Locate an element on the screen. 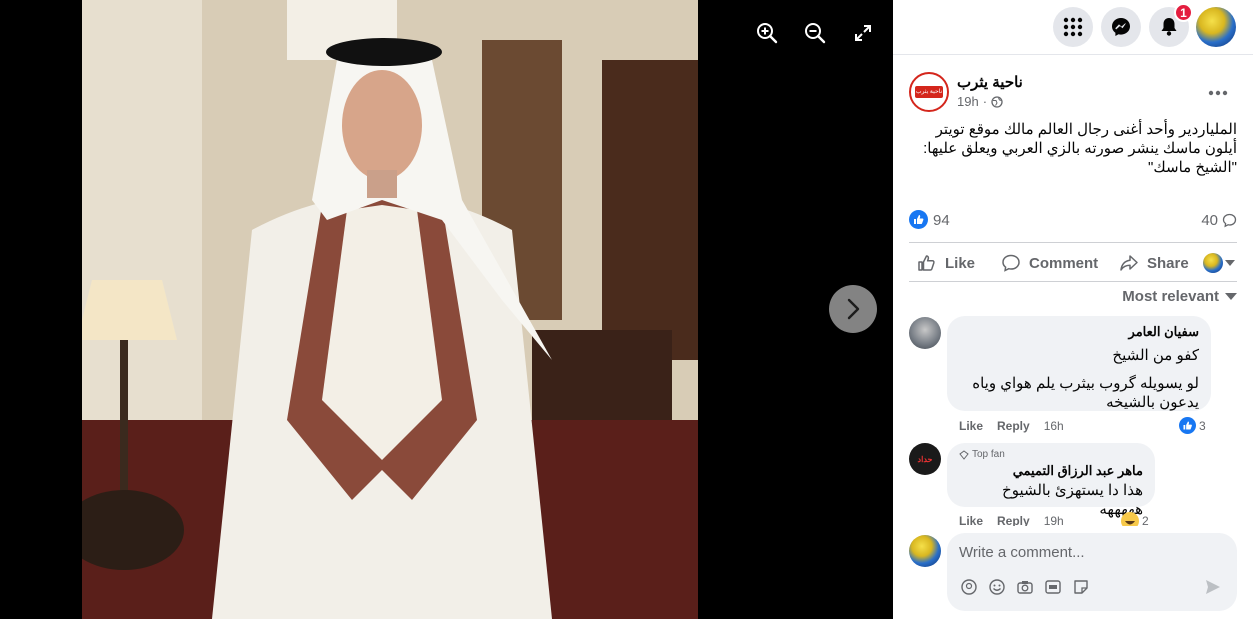 The width and height of the screenshot is (1253, 619). commenter-avatar-text: حداد is located at coordinates (925, 459).